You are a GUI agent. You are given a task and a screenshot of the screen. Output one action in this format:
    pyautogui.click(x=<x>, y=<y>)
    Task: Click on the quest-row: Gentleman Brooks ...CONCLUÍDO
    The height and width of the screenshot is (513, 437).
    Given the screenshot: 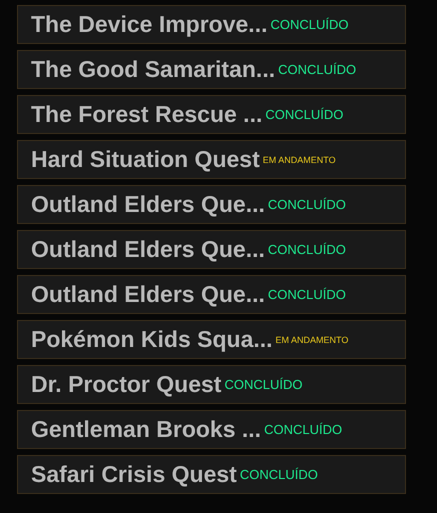 What is the action you would take?
    pyautogui.click(x=211, y=429)
    